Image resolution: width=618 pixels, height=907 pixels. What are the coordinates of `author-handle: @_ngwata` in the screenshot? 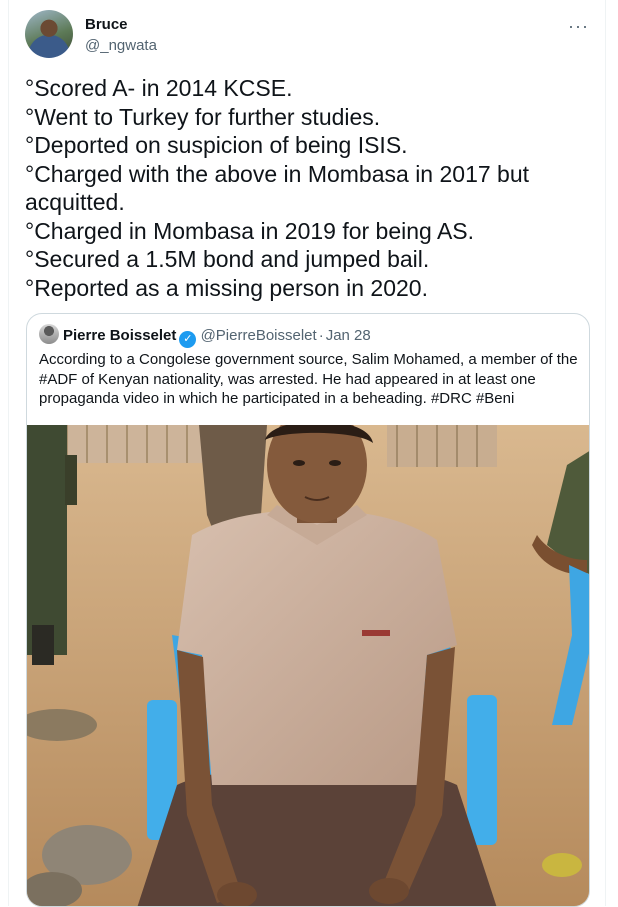 It's located at (121, 45).